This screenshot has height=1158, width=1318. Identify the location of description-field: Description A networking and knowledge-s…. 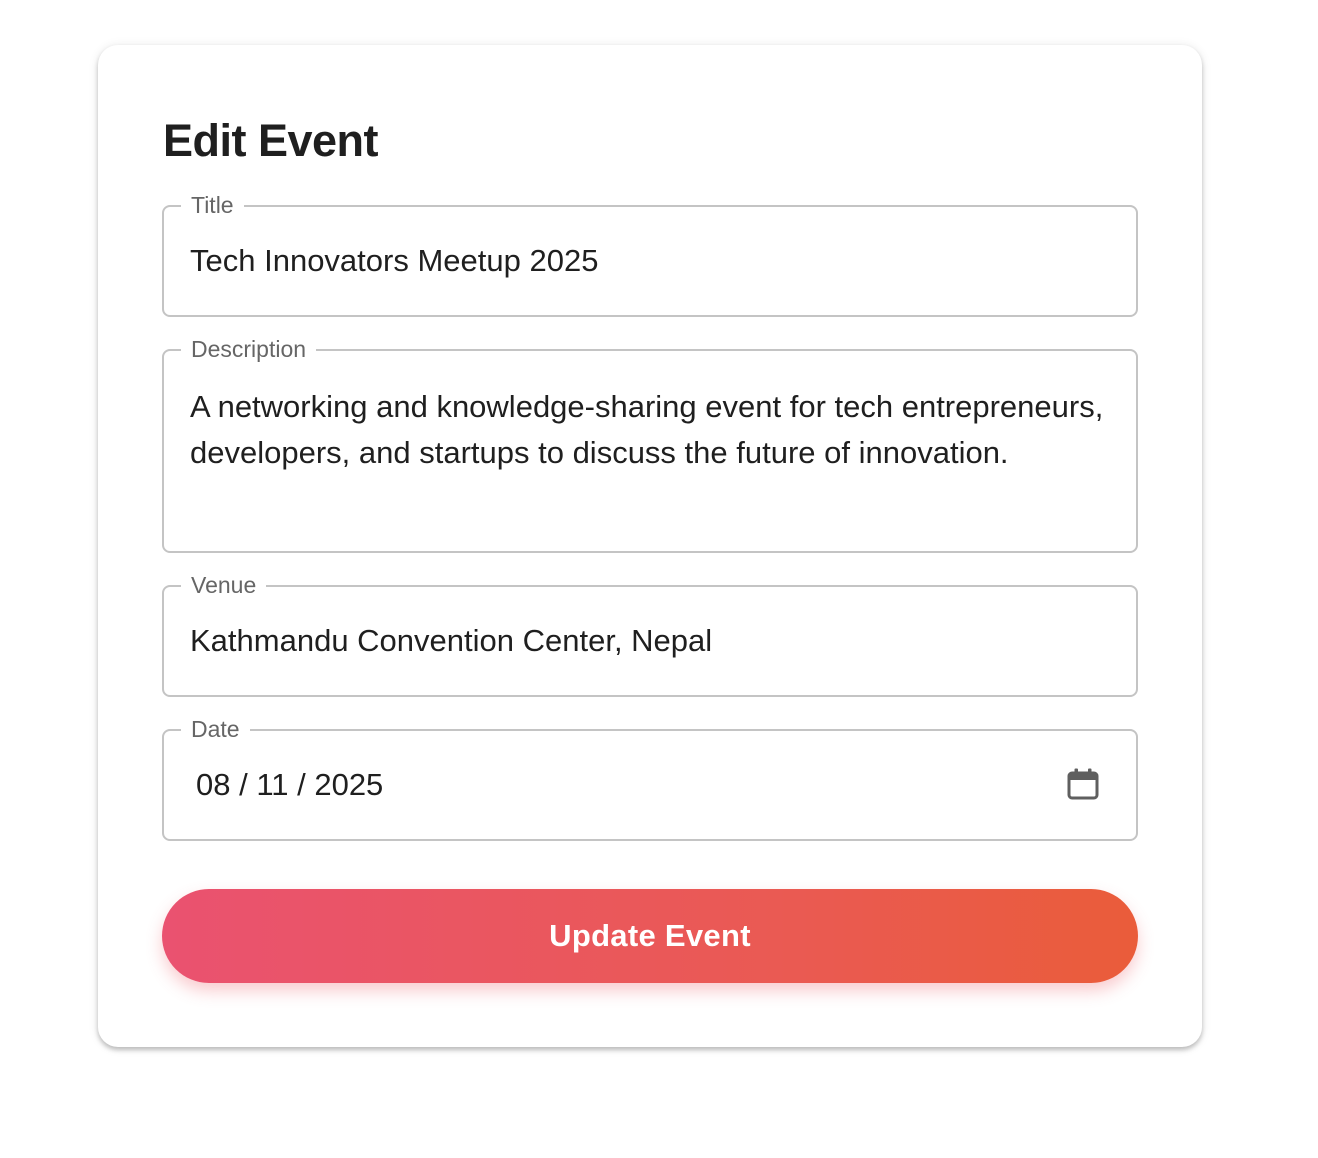
(650, 443).